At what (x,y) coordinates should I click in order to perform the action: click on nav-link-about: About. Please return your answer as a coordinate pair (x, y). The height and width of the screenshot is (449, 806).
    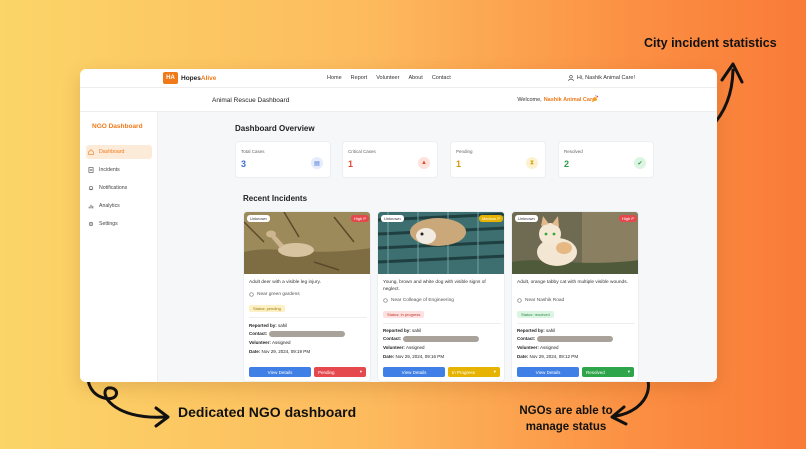
    Looking at the image, I should click on (415, 78).